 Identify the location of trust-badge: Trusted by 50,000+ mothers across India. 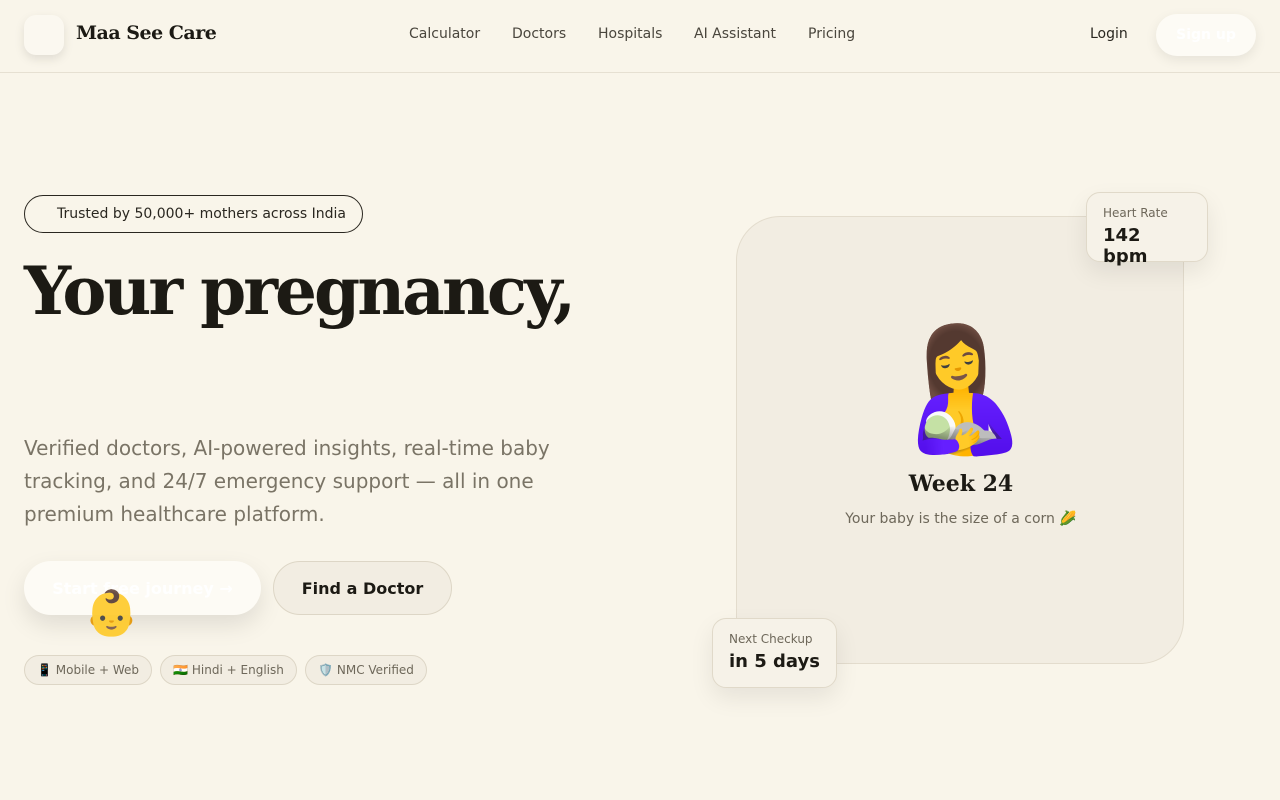
(193, 214).